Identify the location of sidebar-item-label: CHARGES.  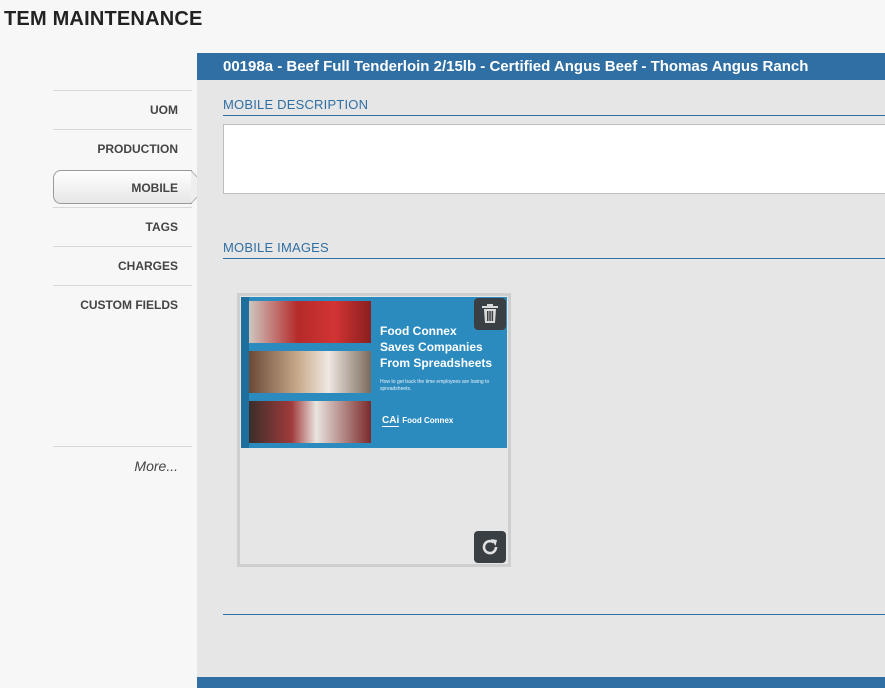
(147, 266).